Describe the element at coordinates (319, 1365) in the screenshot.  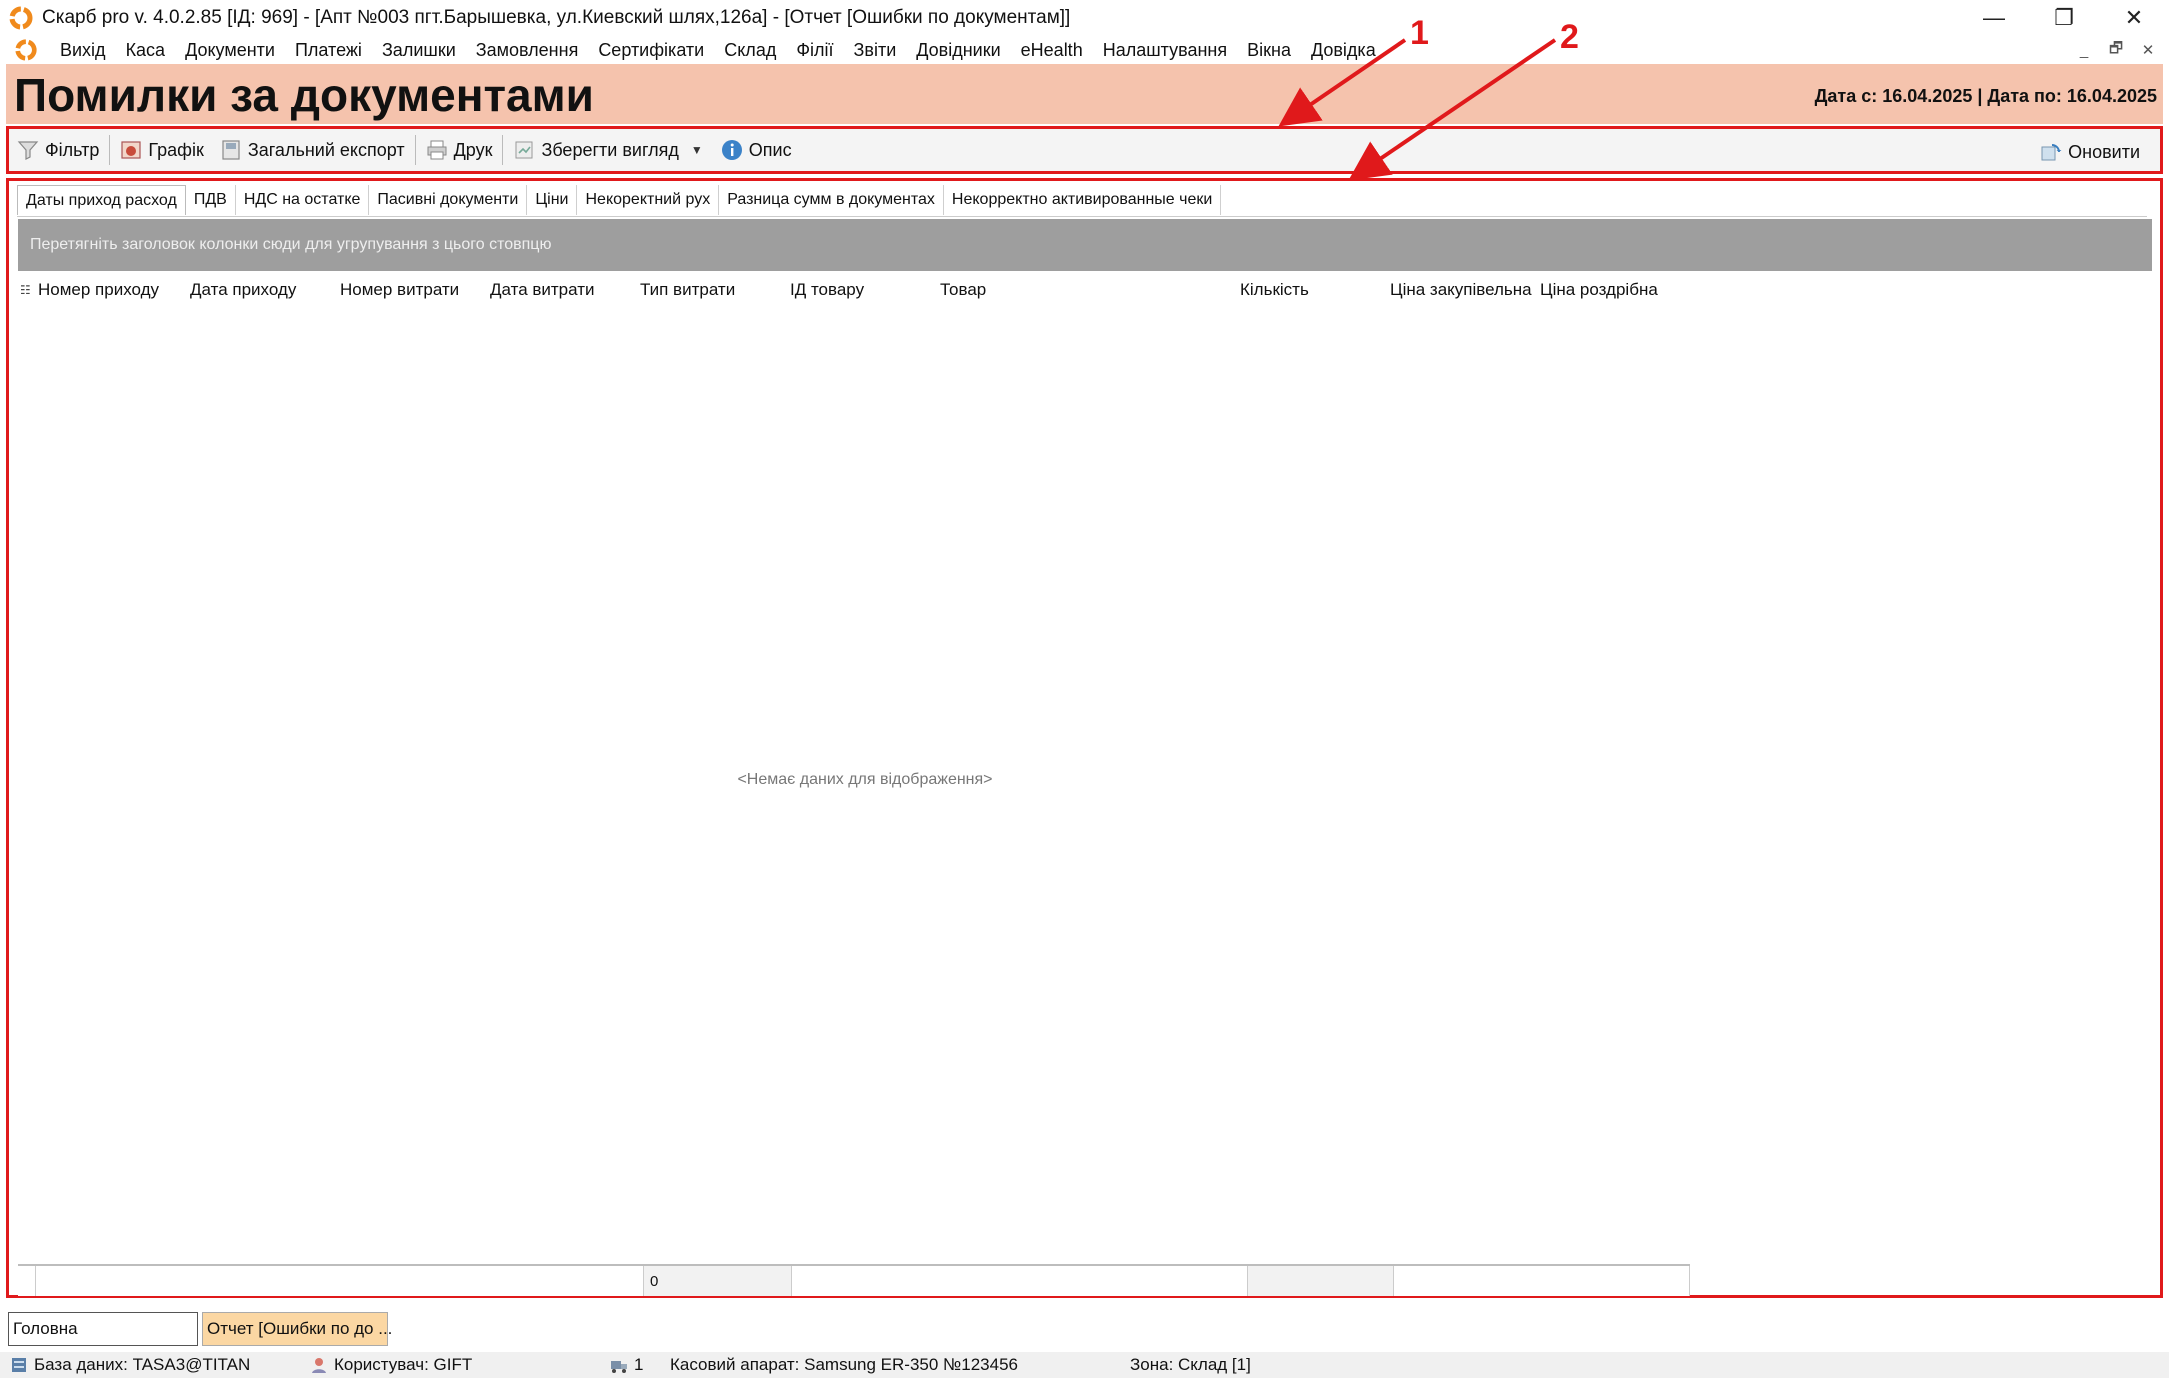
I see `user-icon` at that location.